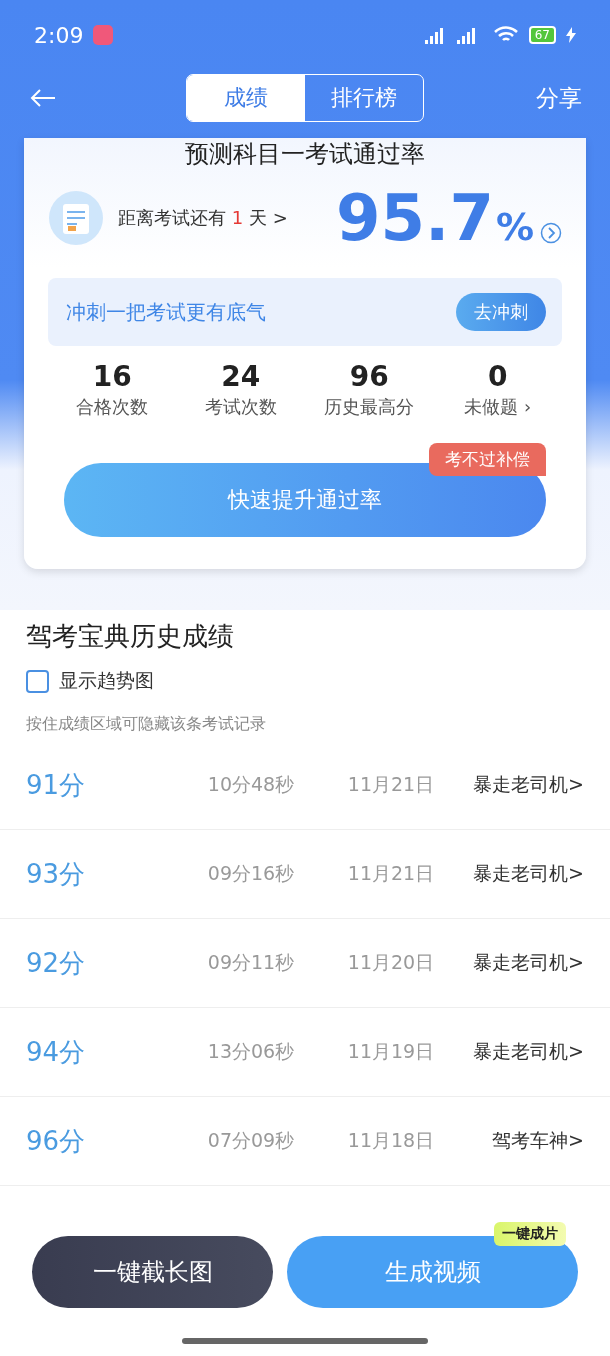 This screenshot has width=610, height=1356. I want to click on charging-icon, so click(571, 35).